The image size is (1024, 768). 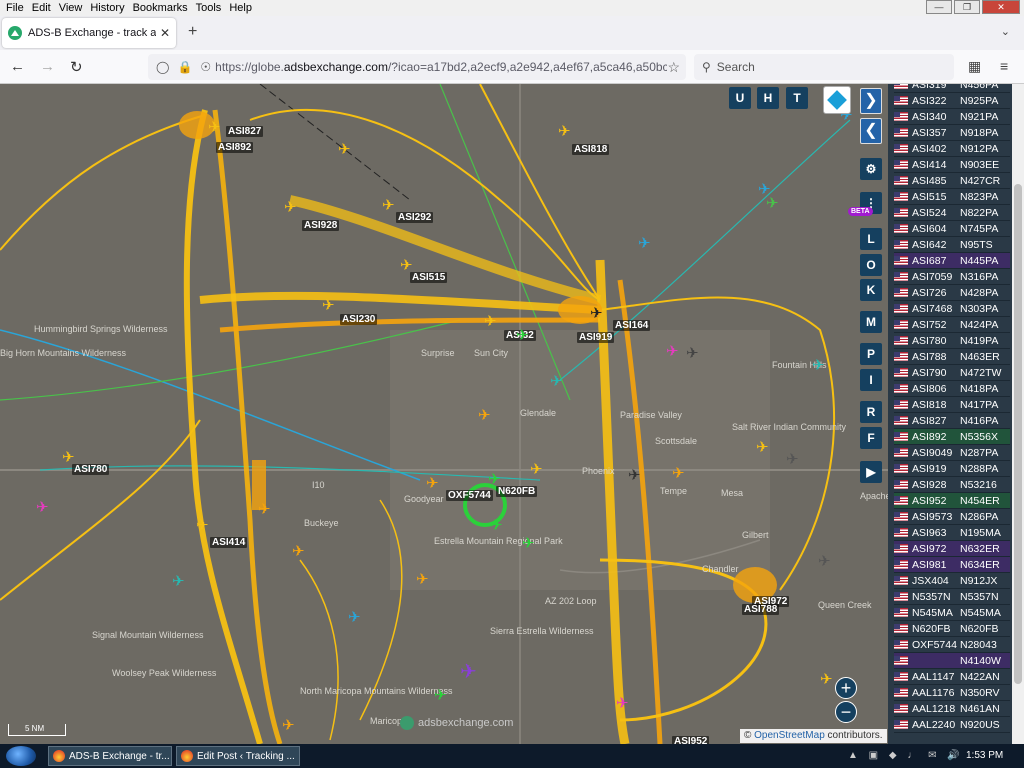 I want to click on aircraft-list-row: N620FB N620FB, so click(x=952, y=629).